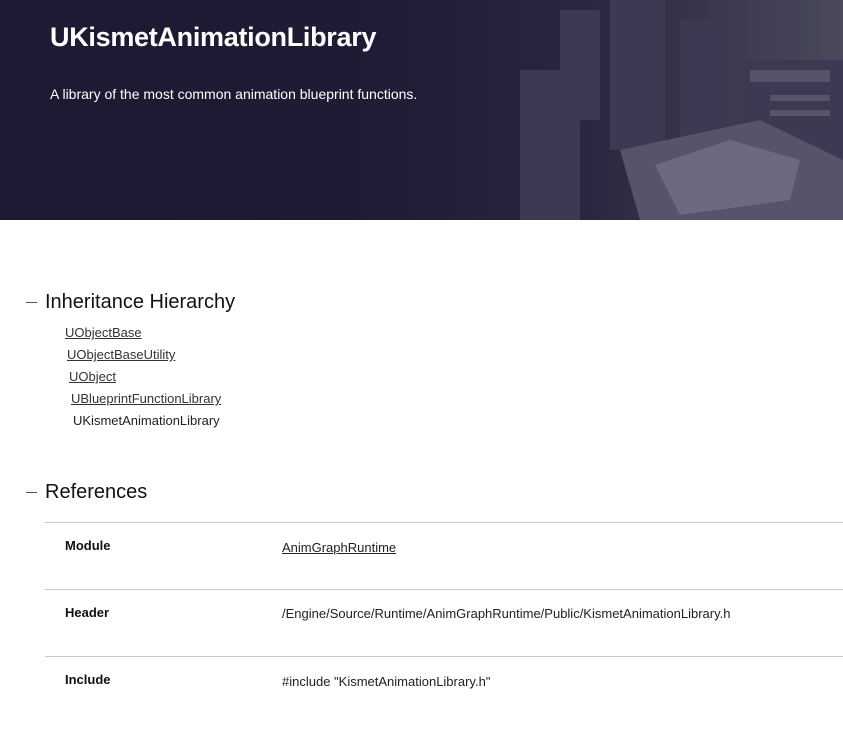 The height and width of the screenshot is (738, 843). What do you see at coordinates (87, 612) in the screenshot?
I see `ref-key-header: Header` at bounding box center [87, 612].